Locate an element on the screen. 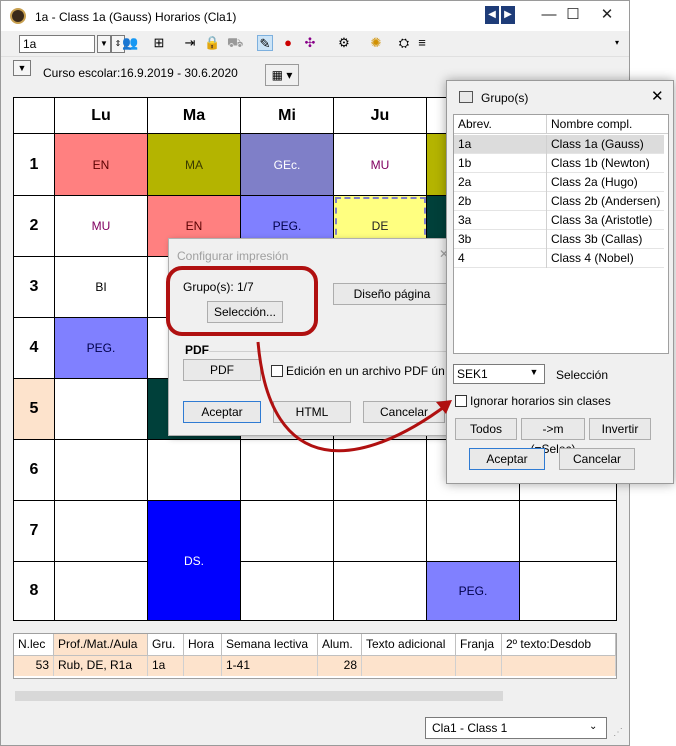 The height and width of the screenshot is (746, 676). annotation-arrow is located at coordinates (352, 397).